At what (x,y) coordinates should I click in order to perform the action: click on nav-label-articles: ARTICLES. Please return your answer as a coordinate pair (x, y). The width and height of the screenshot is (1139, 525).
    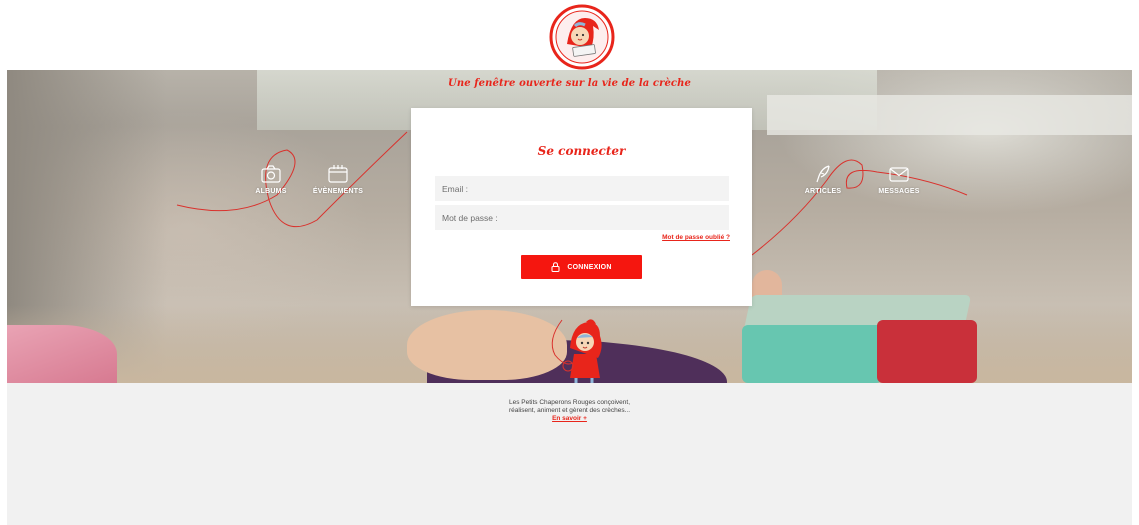
    Looking at the image, I should click on (823, 191).